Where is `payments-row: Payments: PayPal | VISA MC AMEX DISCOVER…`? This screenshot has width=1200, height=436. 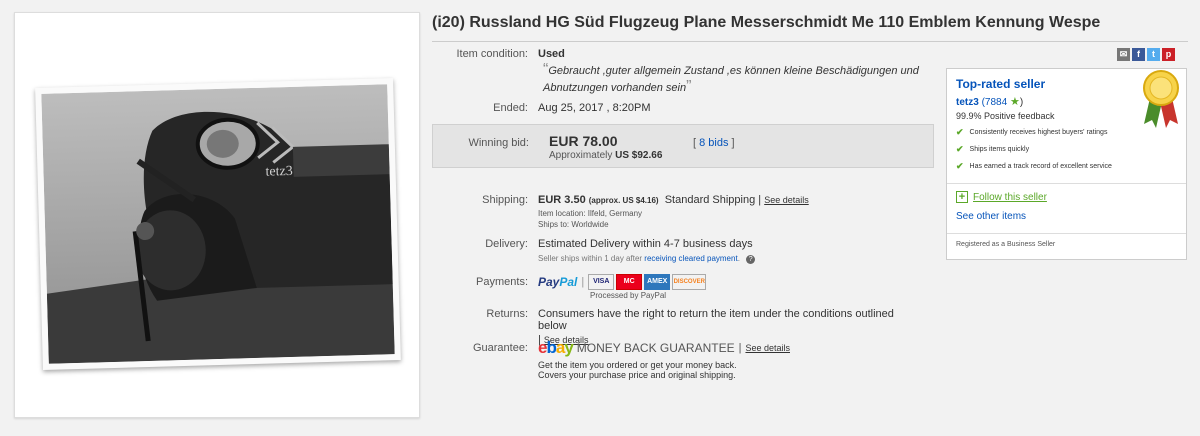 payments-row: Payments: PayPal | VISA MC AMEX DISCOVER… is located at coordinates (570, 287).